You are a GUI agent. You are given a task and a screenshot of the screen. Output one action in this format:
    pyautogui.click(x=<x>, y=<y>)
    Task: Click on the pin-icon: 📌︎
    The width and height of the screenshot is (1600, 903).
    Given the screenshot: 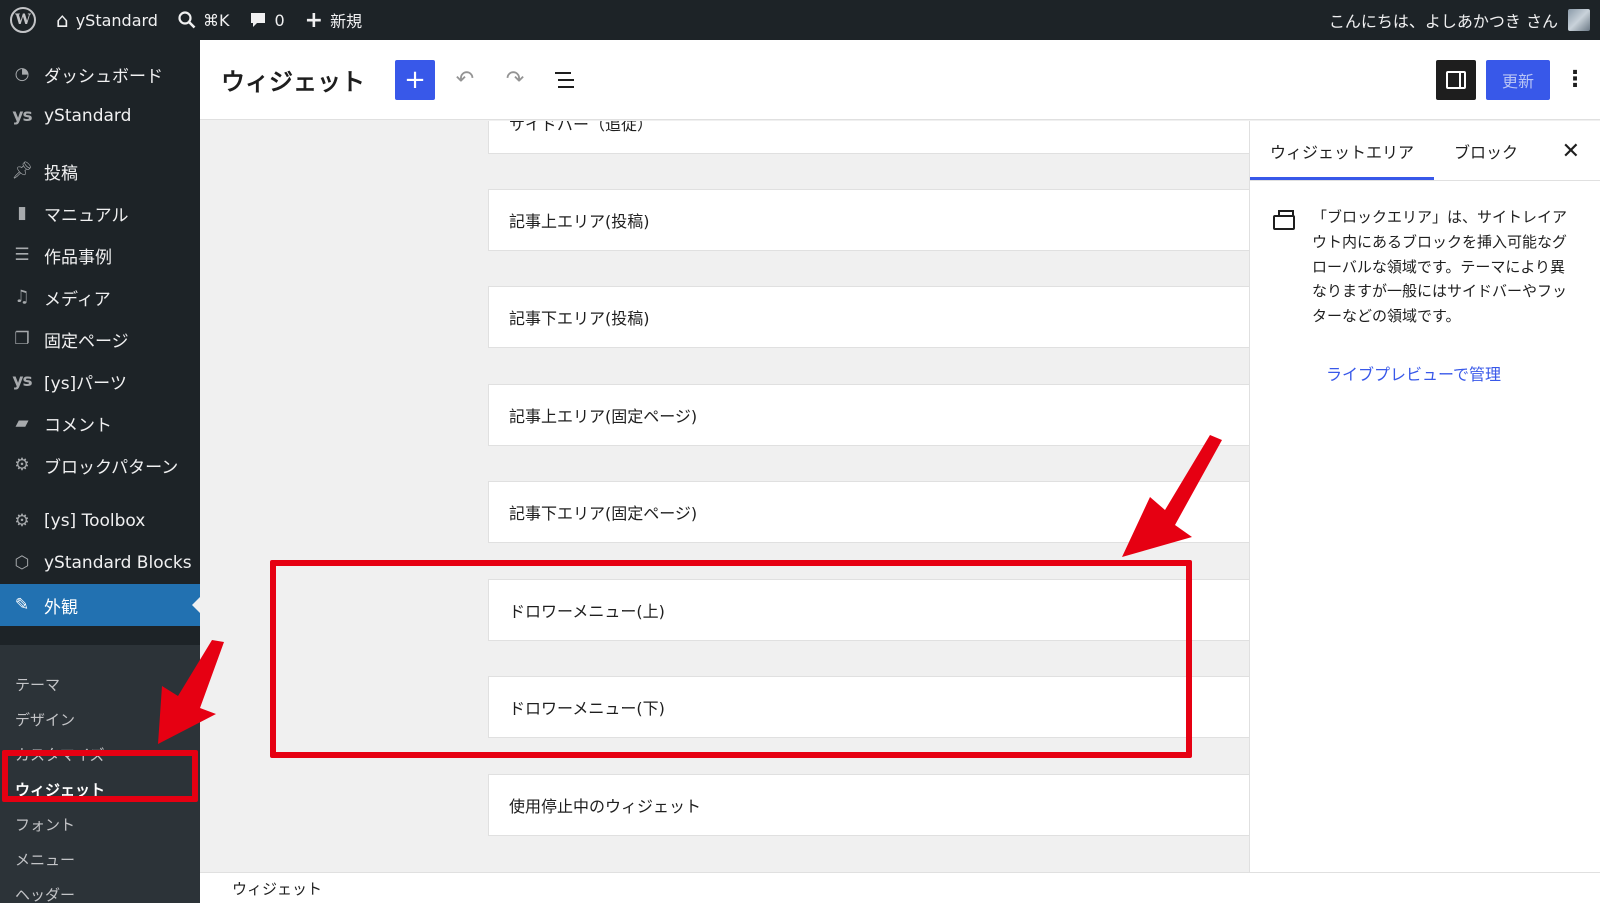 What is the action you would take?
    pyautogui.click(x=22, y=171)
    